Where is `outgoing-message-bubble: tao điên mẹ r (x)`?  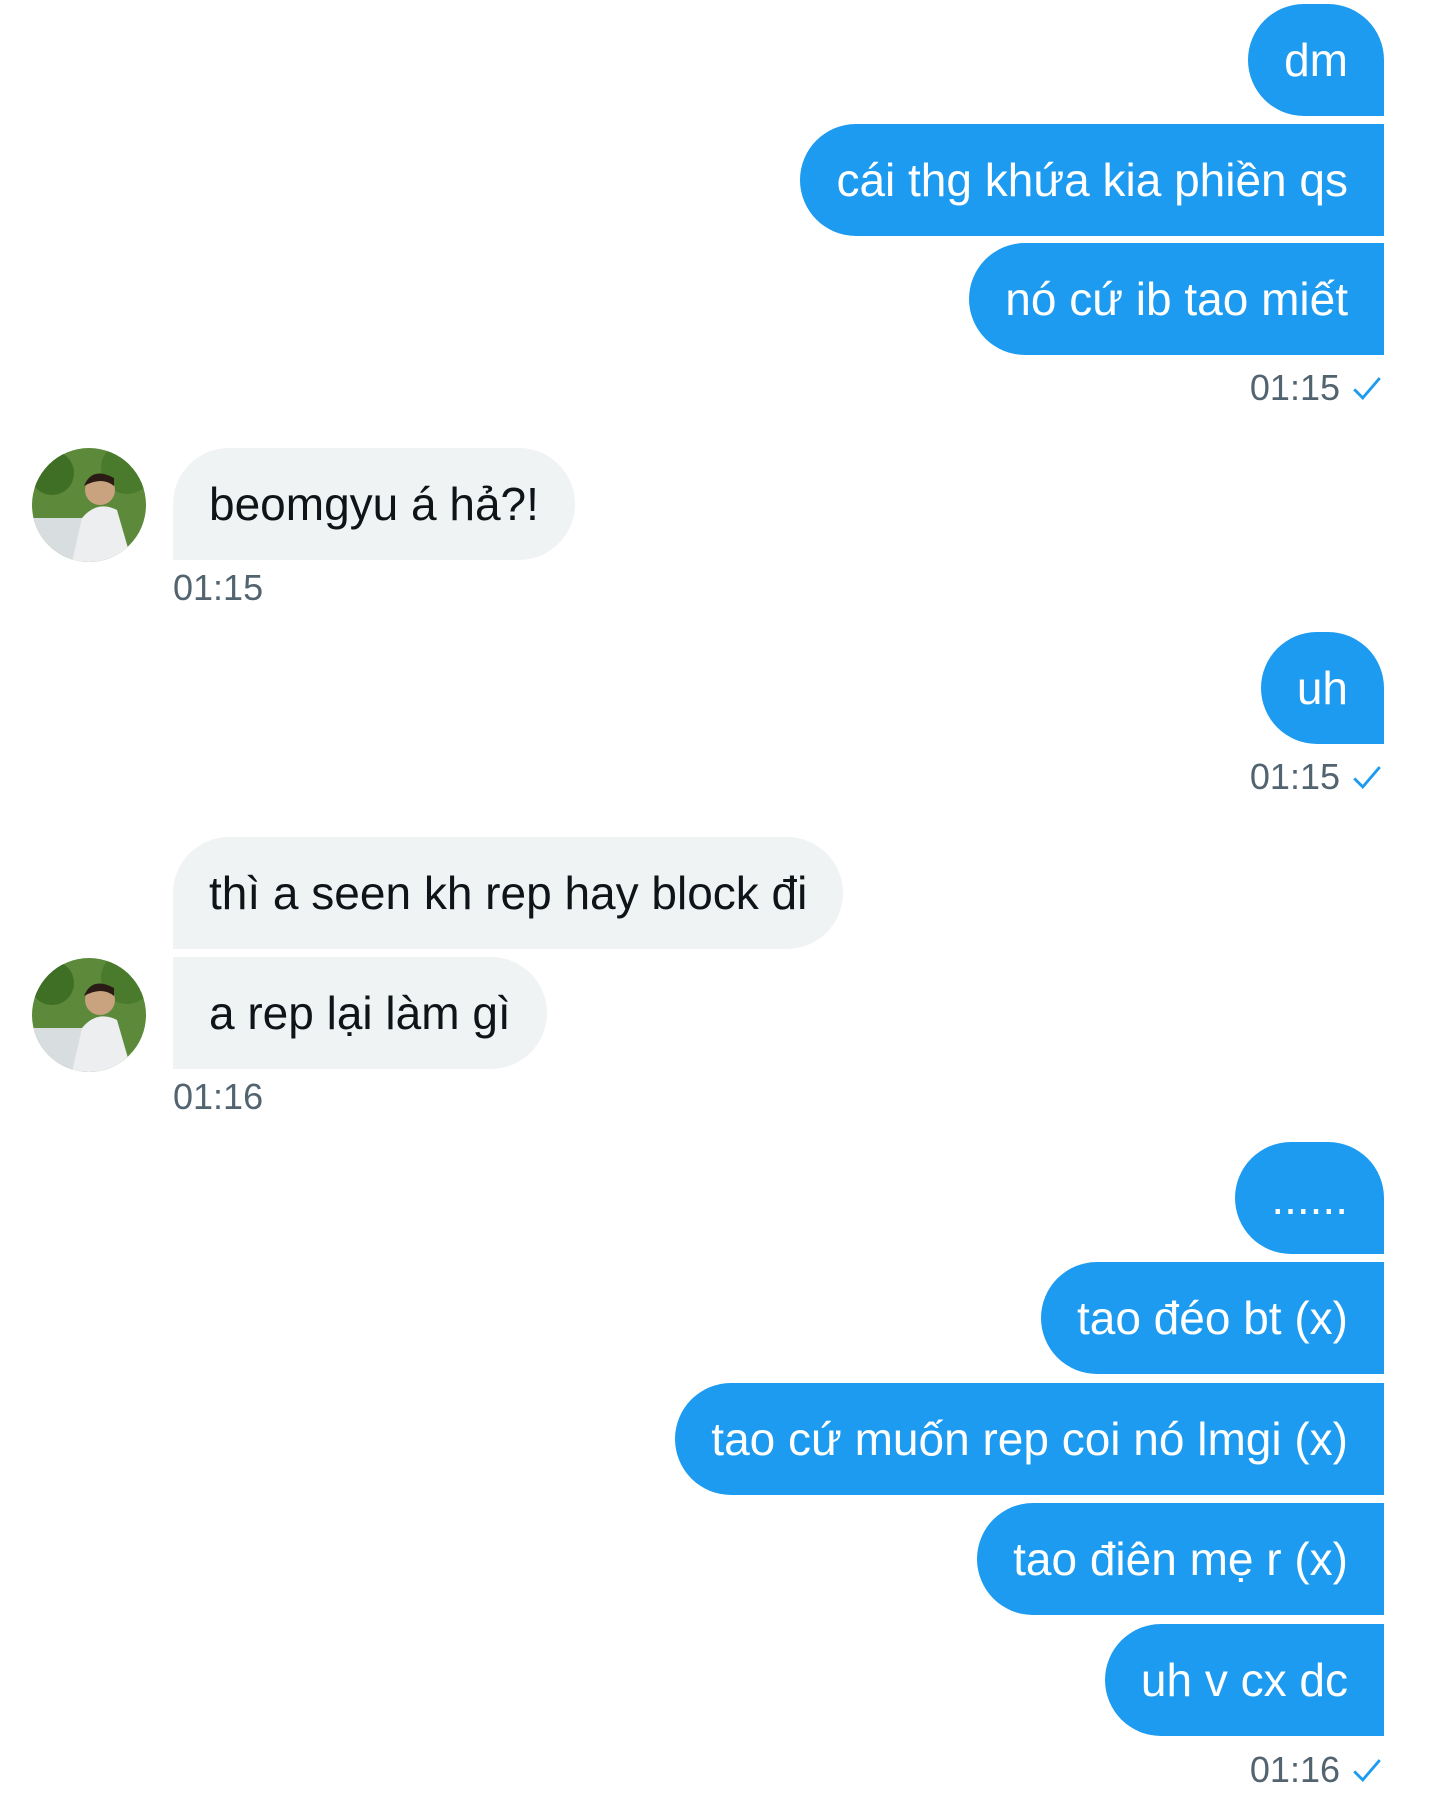 outgoing-message-bubble: tao điên mẹ r (x) is located at coordinates (1180, 1559).